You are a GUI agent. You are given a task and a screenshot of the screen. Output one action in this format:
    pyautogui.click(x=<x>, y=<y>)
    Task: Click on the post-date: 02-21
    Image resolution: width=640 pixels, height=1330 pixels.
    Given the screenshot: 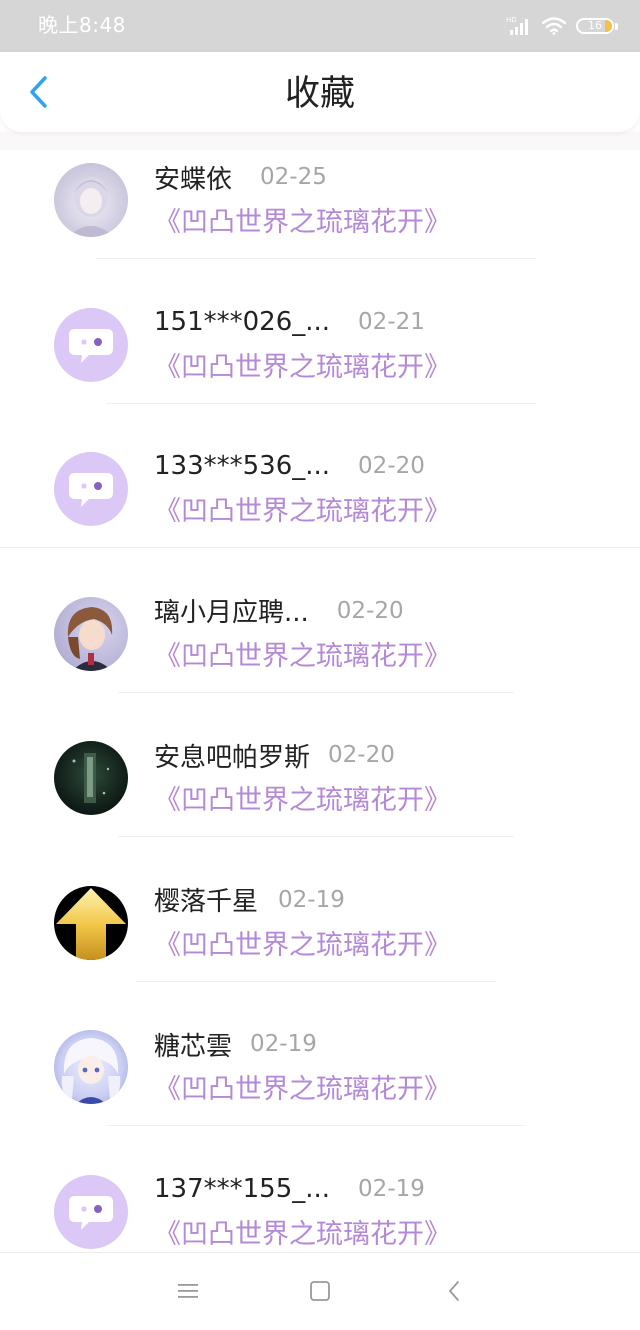 What is the action you would take?
    pyautogui.click(x=391, y=321)
    